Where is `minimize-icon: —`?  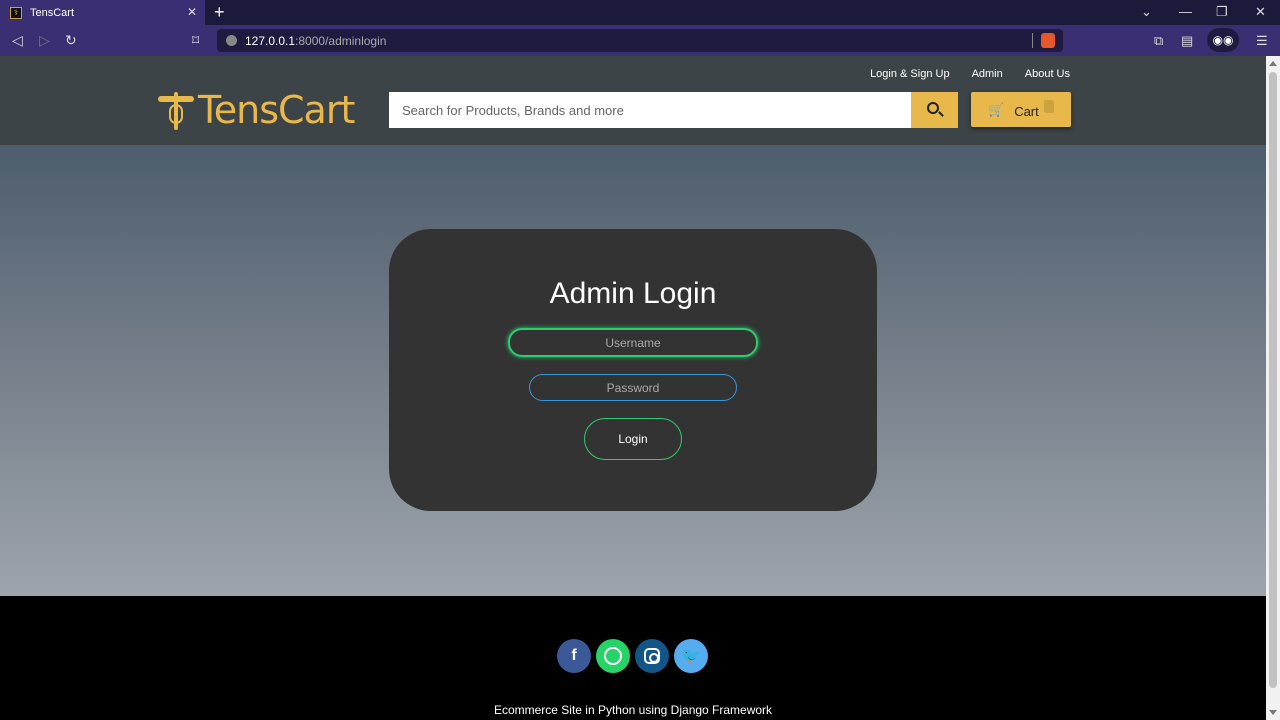
minimize-icon: — is located at coordinates (1185, 11).